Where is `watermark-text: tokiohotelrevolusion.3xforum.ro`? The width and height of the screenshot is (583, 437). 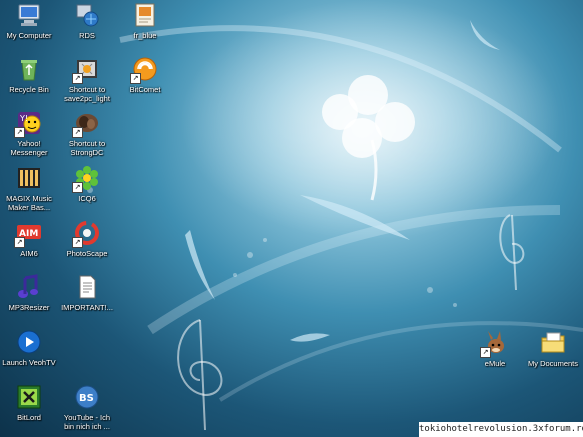
watermark-text: tokiohotelrevolusion.3xforum.ro is located at coordinates (501, 429).